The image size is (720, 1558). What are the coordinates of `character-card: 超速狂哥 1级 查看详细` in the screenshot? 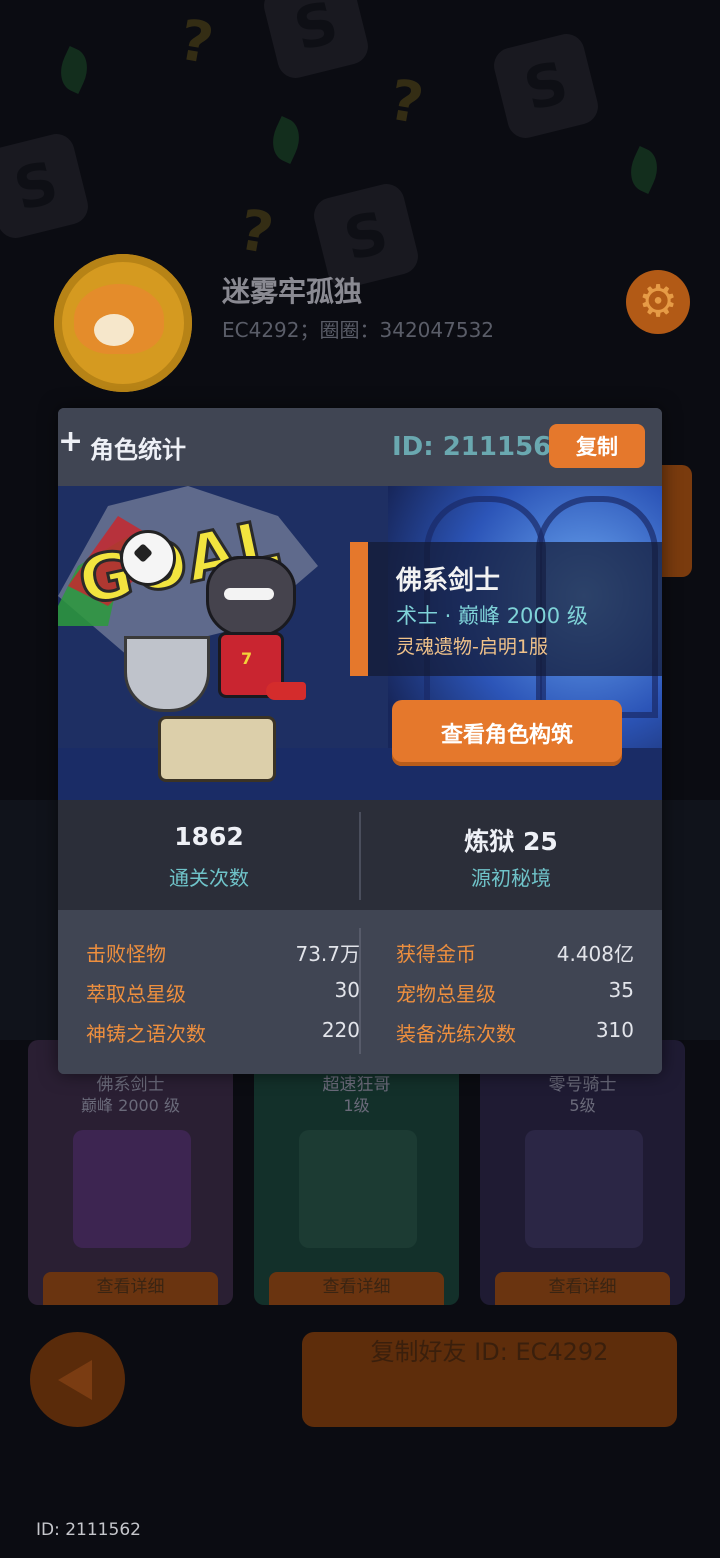 It's located at (356, 1172).